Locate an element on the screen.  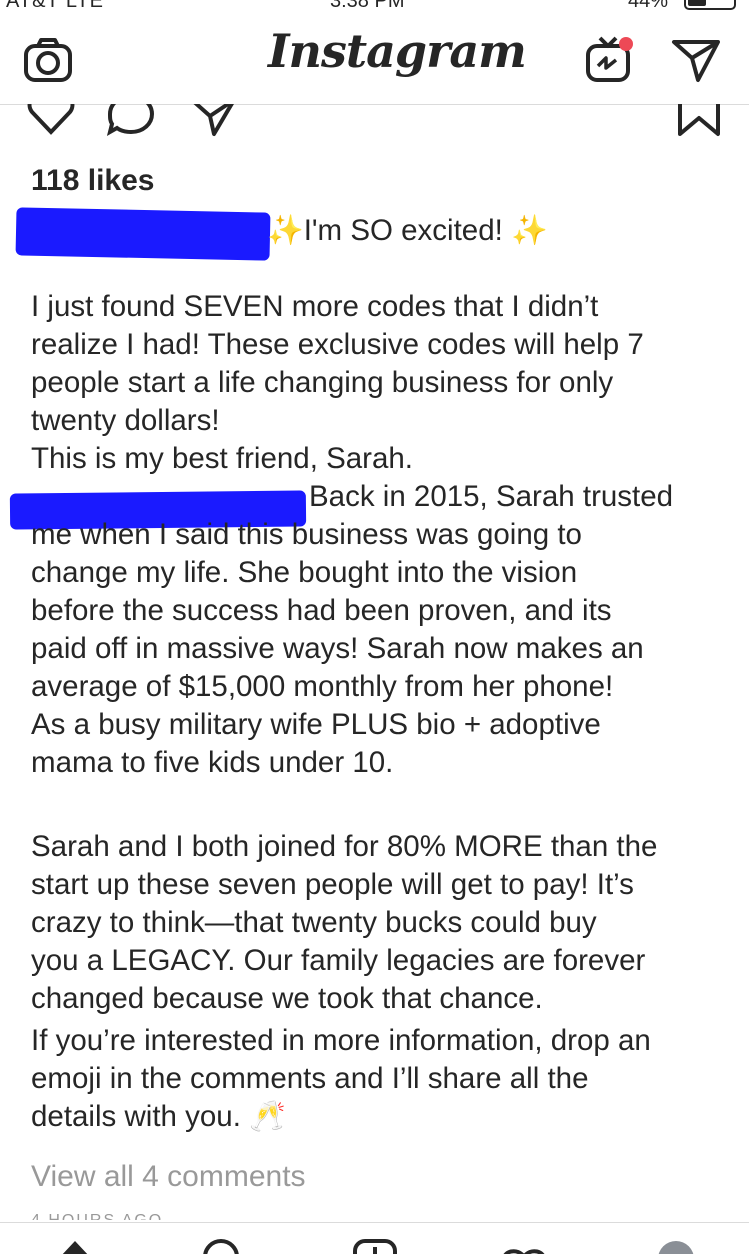
share-icon is located at coordinates (214, 121).